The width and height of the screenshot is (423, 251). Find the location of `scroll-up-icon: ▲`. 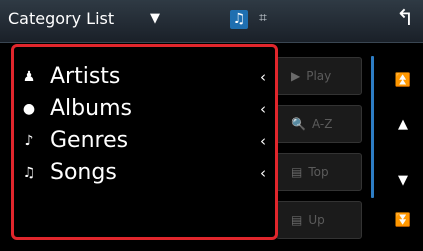

scroll-up-icon: ▲ is located at coordinates (403, 124).